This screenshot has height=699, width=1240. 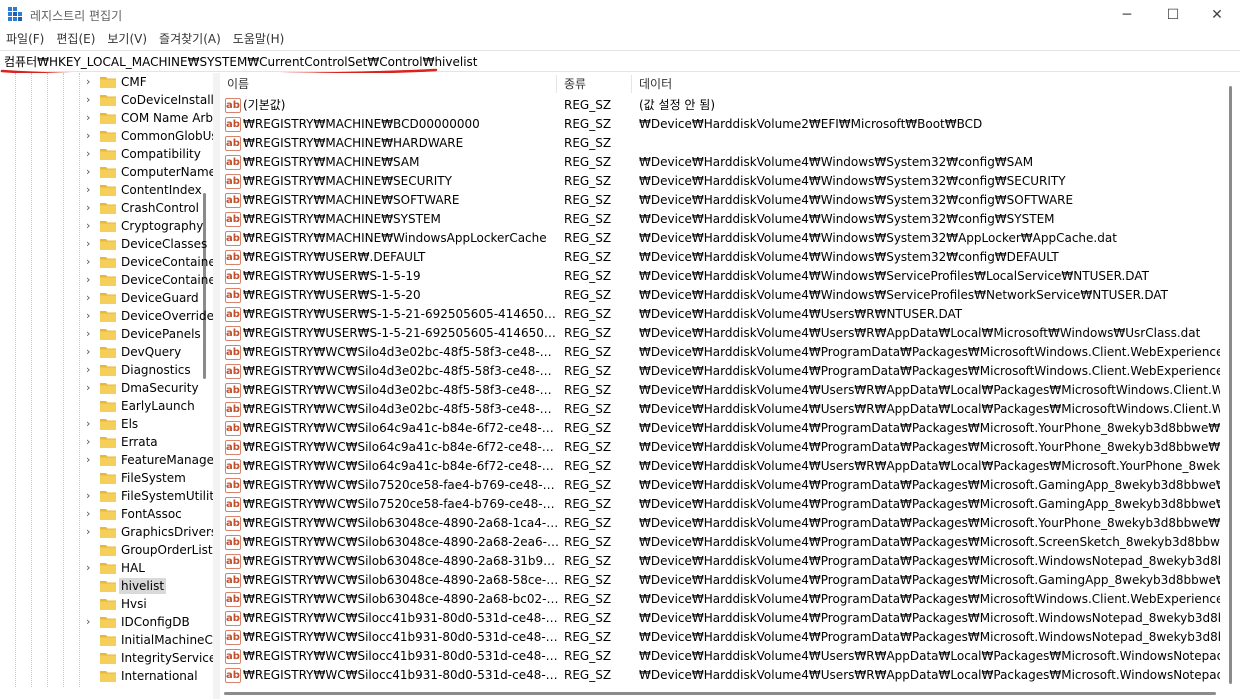 I want to click on tree-item: › Els, so click(x=149, y=424).